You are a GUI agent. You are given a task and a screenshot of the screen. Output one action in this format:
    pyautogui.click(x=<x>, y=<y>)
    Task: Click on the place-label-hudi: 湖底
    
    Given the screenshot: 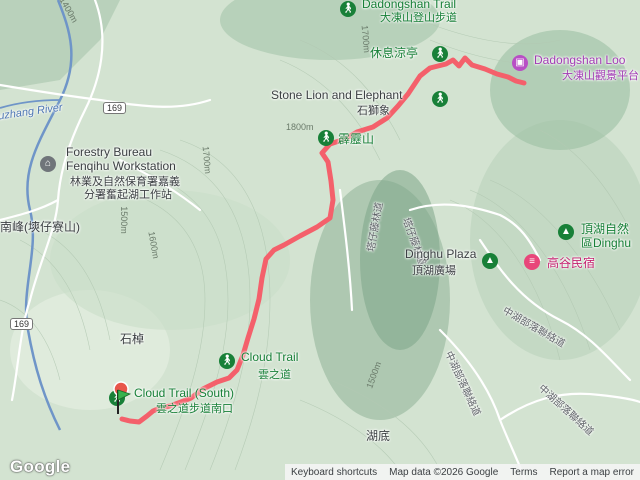 What is the action you would take?
    pyautogui.click(x=378, y=436)
    